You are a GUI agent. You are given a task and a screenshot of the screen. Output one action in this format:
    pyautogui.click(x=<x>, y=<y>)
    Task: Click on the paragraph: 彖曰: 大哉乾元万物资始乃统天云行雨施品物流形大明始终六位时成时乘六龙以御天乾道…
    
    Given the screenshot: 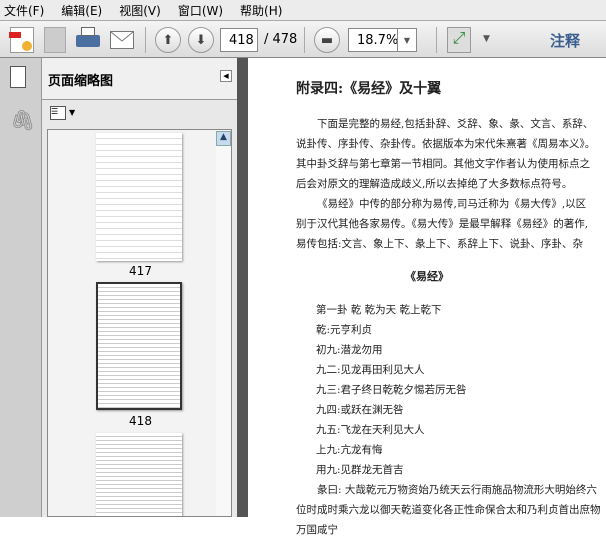 What is the action you would take?
    pyautogui.click(x=448, y=510)
    